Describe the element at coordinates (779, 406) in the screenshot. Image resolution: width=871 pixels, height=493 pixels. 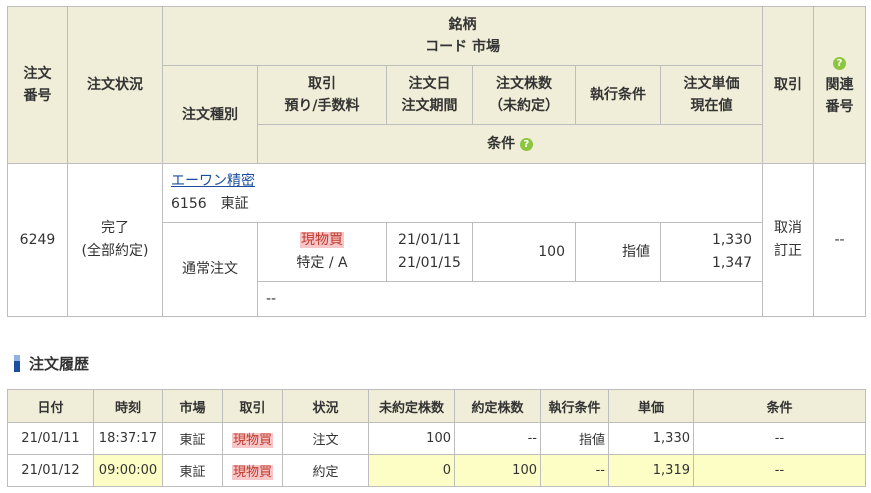
I see `history-col-header: 条件` at that location.